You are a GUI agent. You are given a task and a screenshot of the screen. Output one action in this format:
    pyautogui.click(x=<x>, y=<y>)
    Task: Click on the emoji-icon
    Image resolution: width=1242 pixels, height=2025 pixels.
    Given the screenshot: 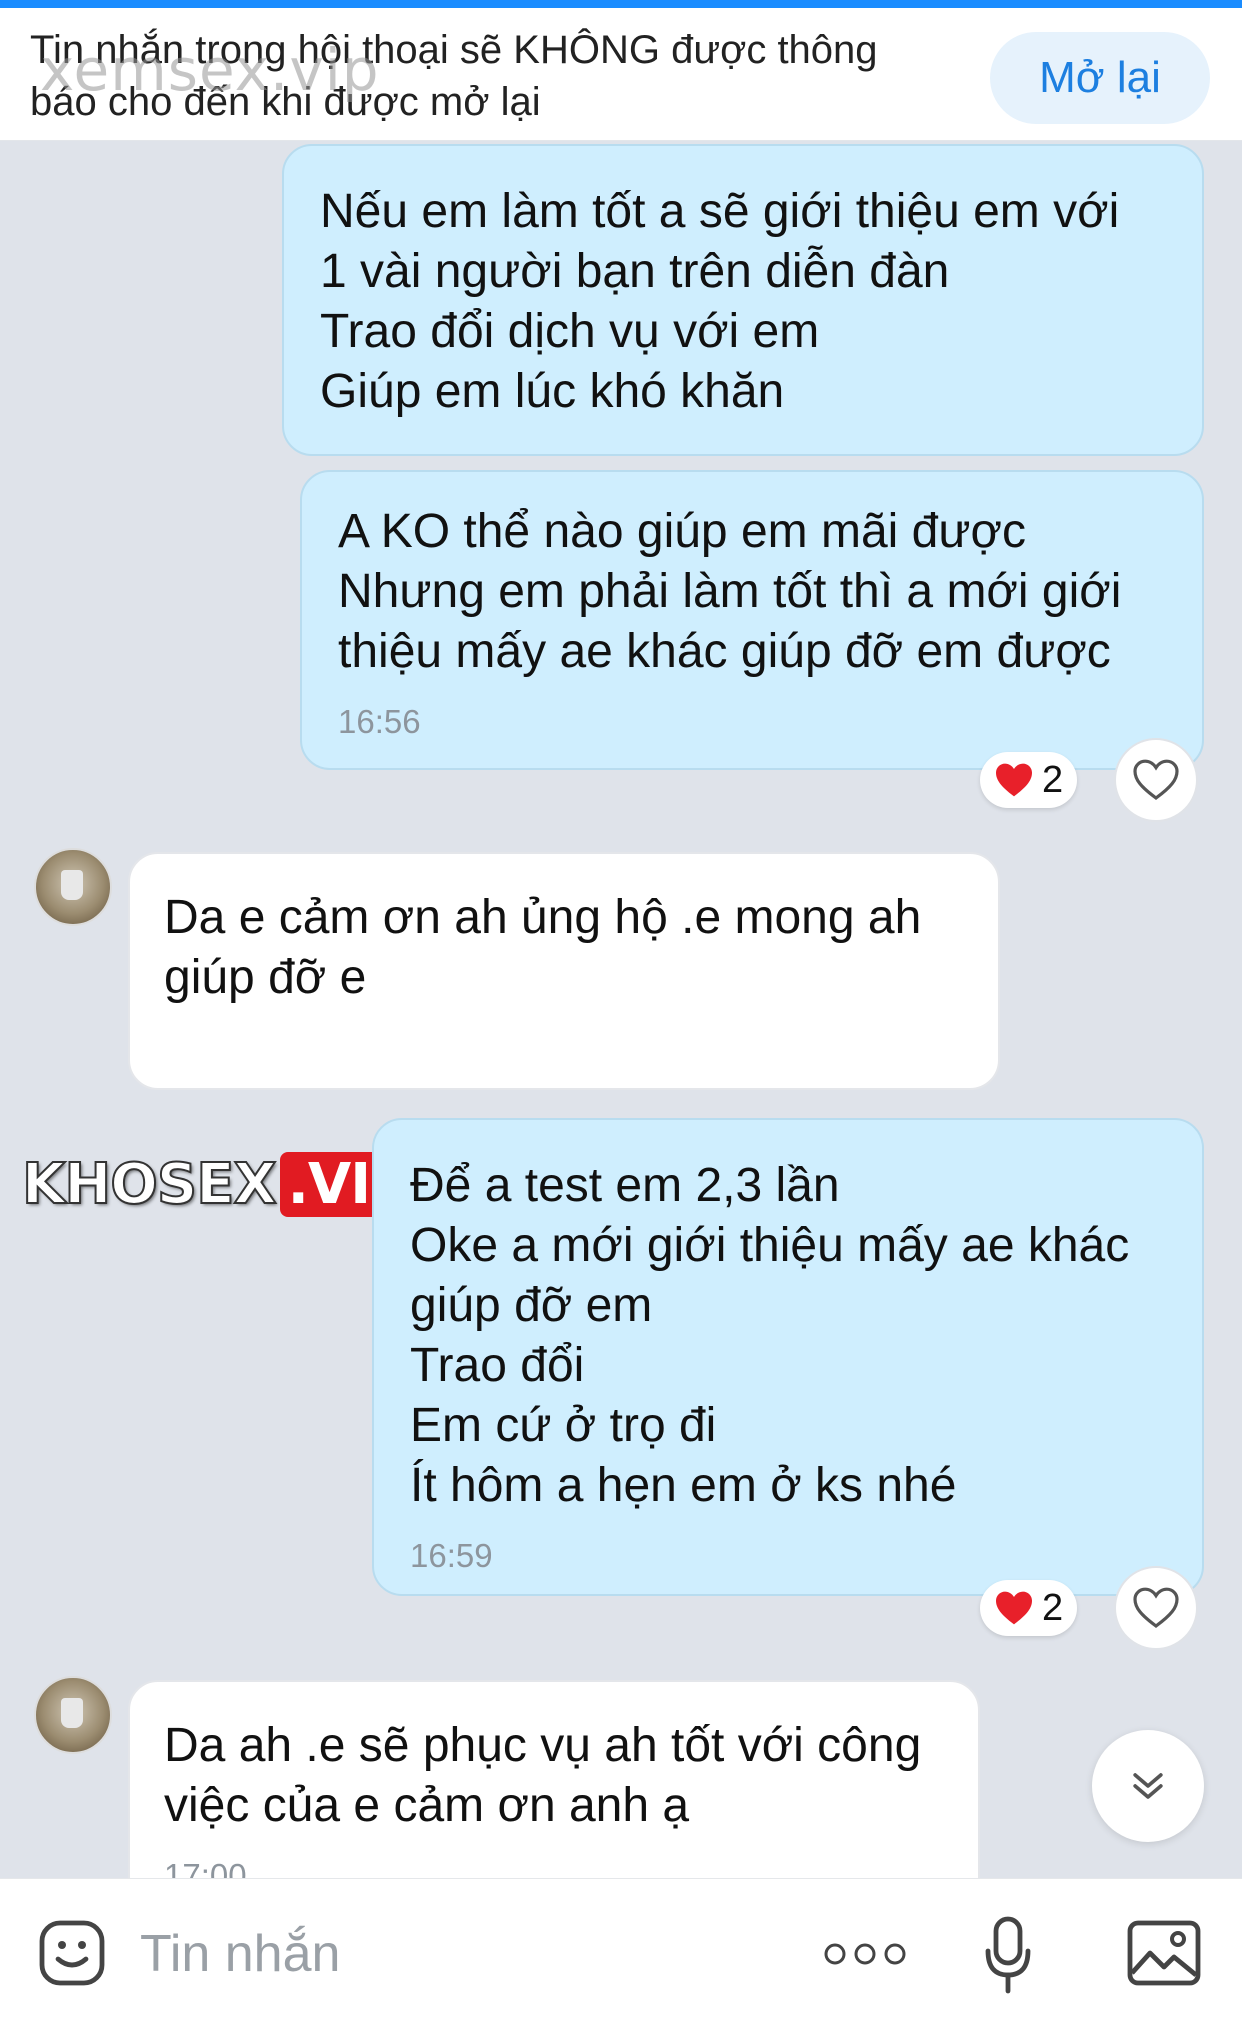 What is the action you would take?
    pyautogui.click(x=72, y=1953)
    